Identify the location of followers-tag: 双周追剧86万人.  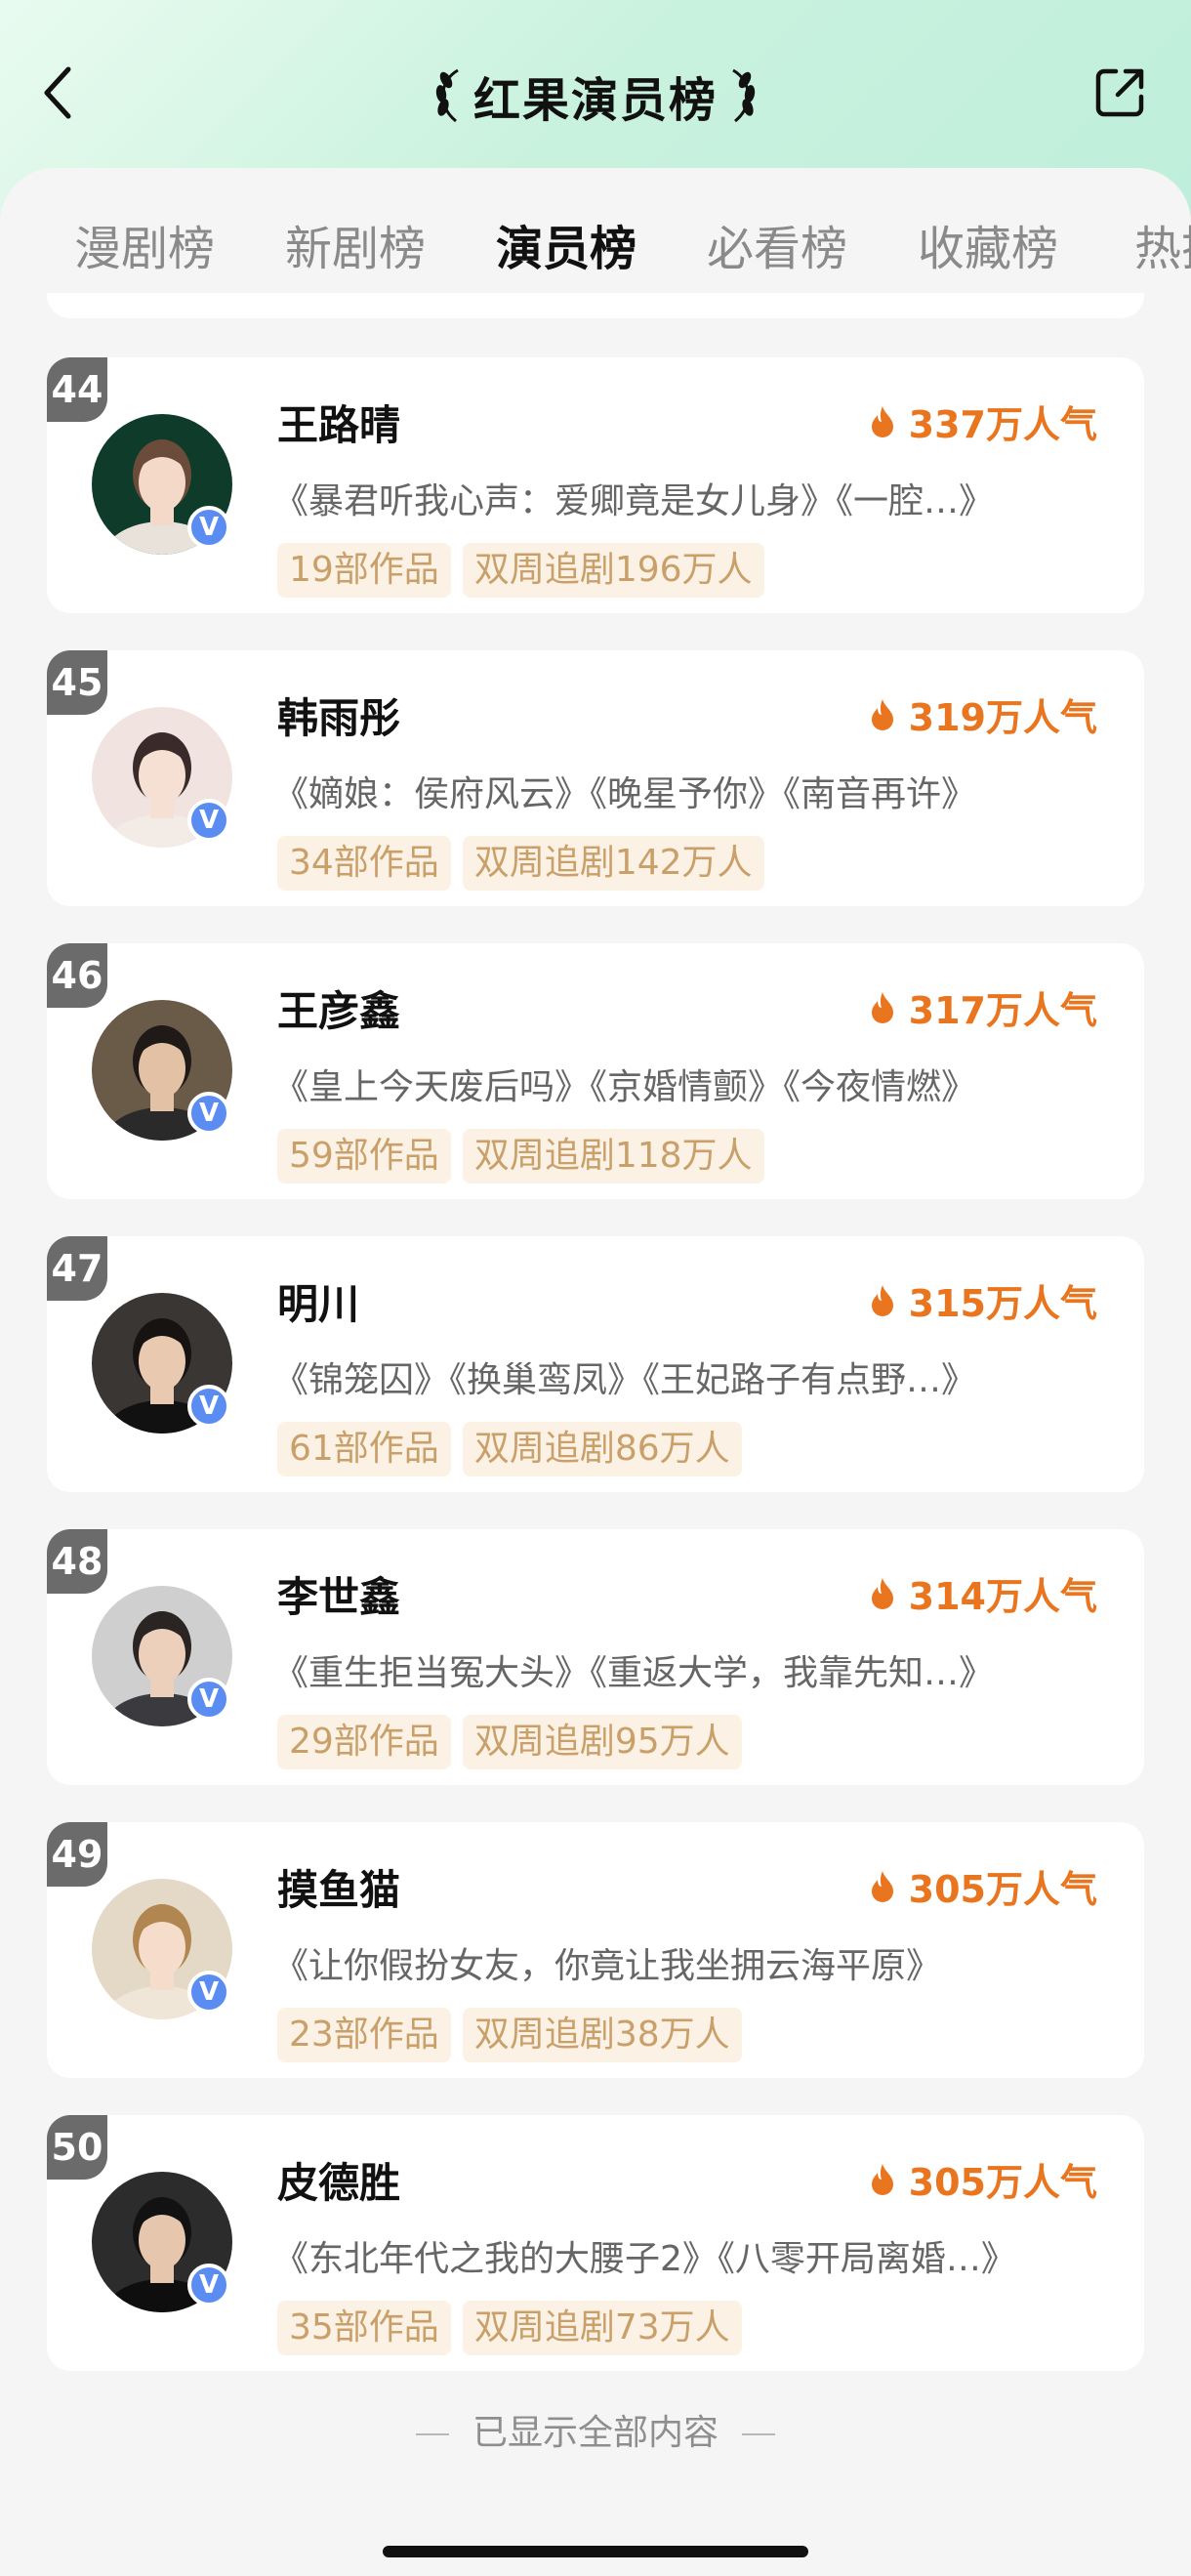
(602, 1449).